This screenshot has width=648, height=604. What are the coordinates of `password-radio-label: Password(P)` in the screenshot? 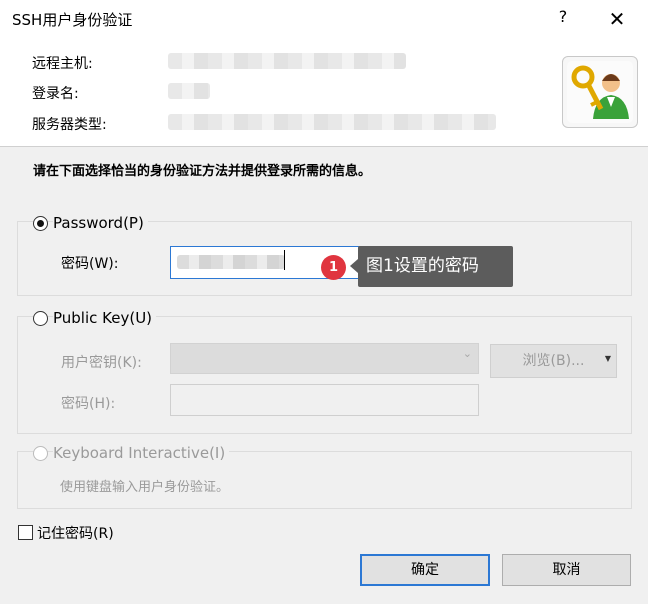 It's located at (100, 223).